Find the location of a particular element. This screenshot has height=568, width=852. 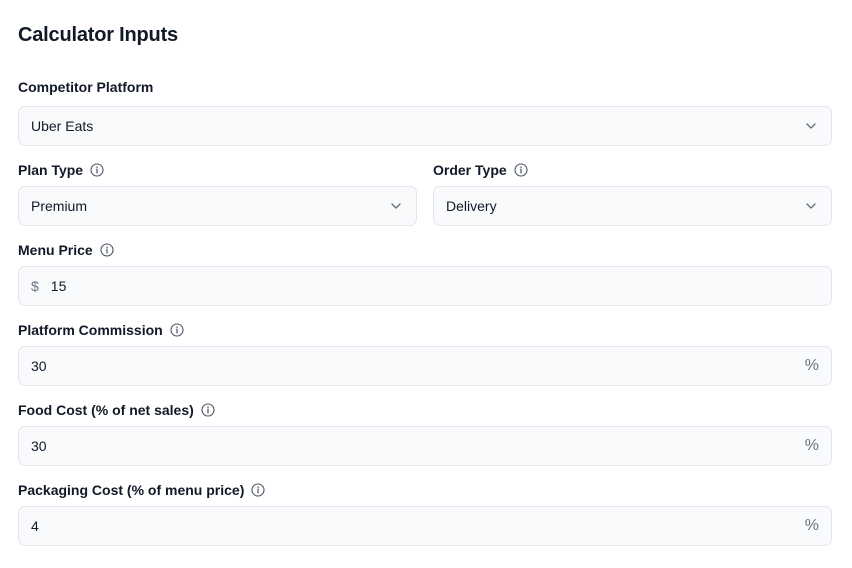

menu-price-label: Menu Price is located at coordinates (66, 250).